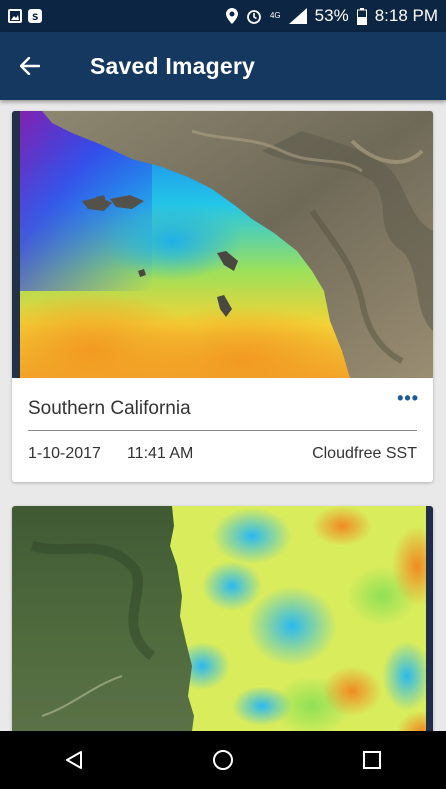 The image size is (446, 789). What do you see at coordinates (364, 453) in the screenshot?
I see `item-product: Cloudfree SST` at bounding box center [364, 453].